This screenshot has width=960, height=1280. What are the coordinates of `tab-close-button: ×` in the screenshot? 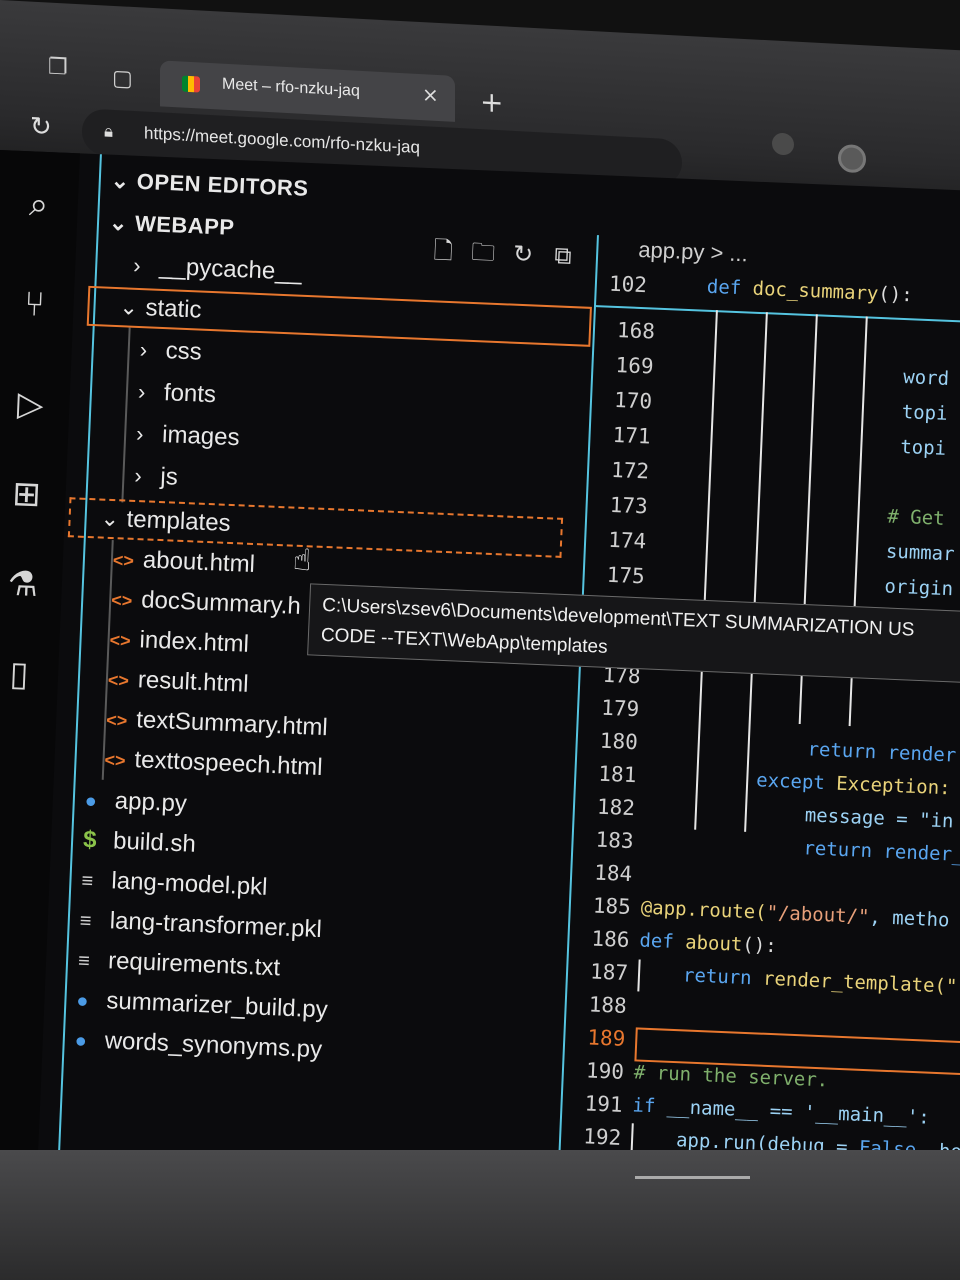 It's located at (430, 94).